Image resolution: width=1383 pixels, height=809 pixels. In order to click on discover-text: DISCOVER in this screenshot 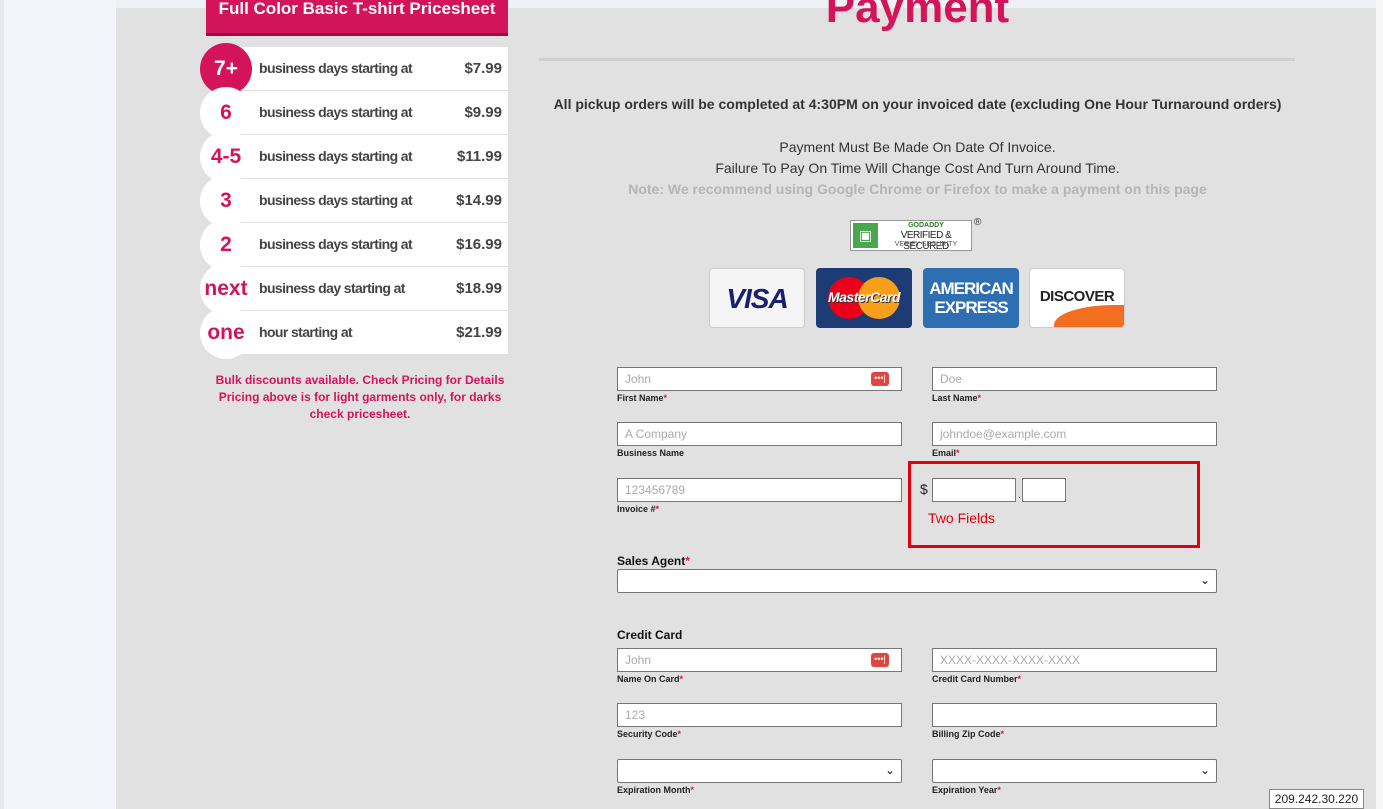, I will do `click(1077, 296)`.